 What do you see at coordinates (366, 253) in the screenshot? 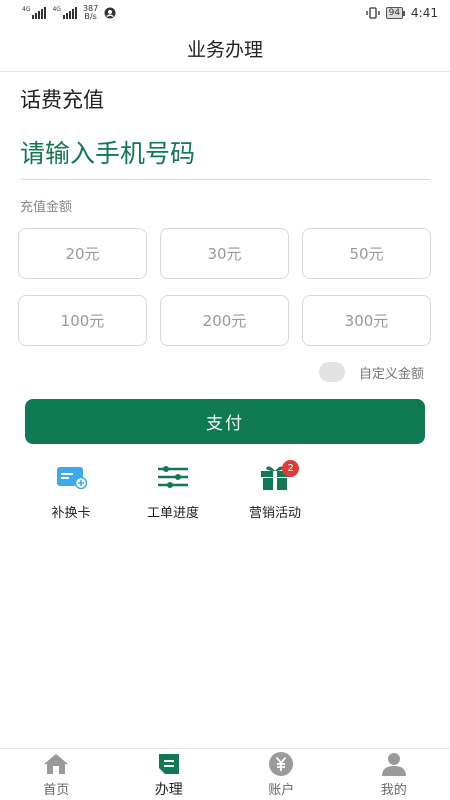
I see `amount-option: 50元` at bounding box center [366, 253].